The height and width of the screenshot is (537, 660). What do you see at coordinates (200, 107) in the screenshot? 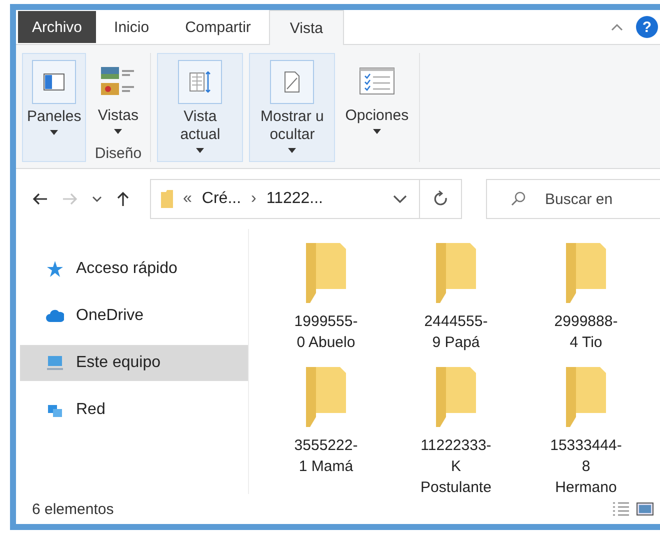
I see `ribbon-button: Vista actual` at bounding box center [200, 107].